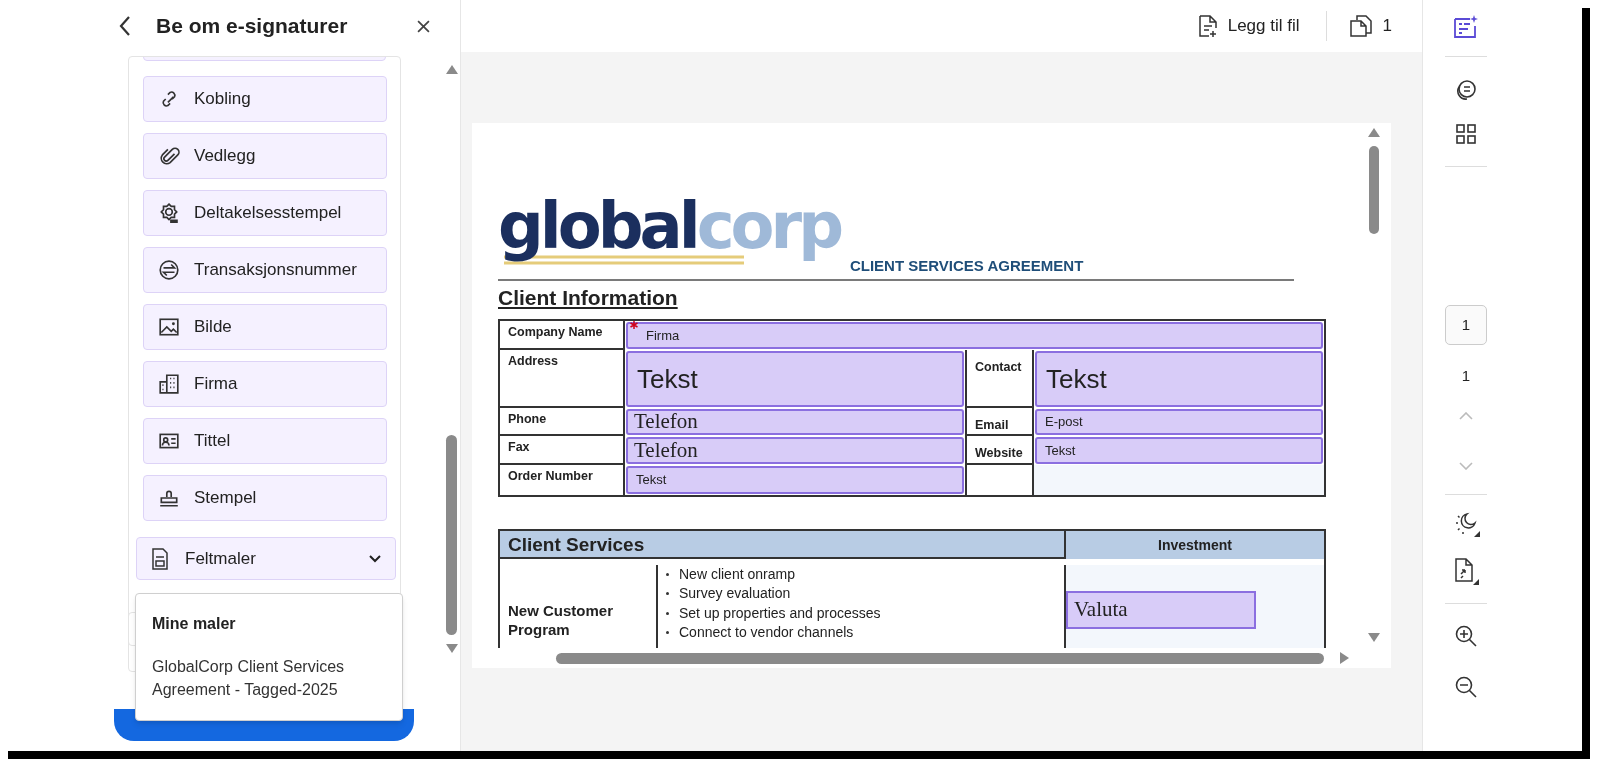 This screenshot has height=764, width=1616. Describe the element at coordinates (766, 632) in the screenshot. I see `list-item: Connect to vendor channels` at that location.